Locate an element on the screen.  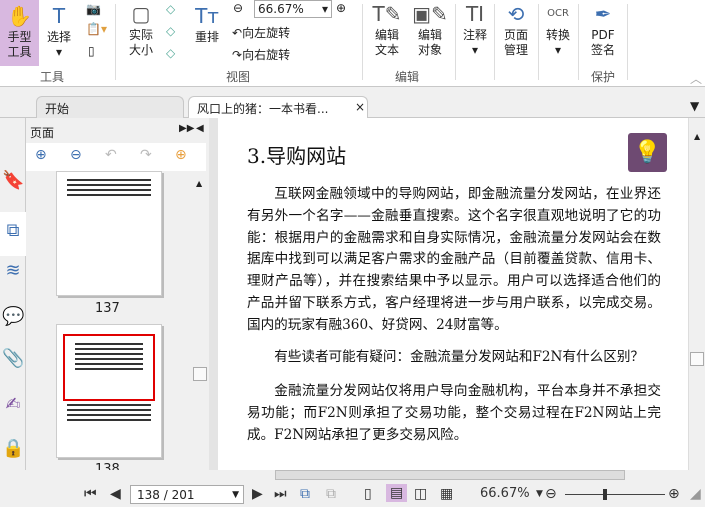
document-scroll-thumb is located at coordinates (697, 359).